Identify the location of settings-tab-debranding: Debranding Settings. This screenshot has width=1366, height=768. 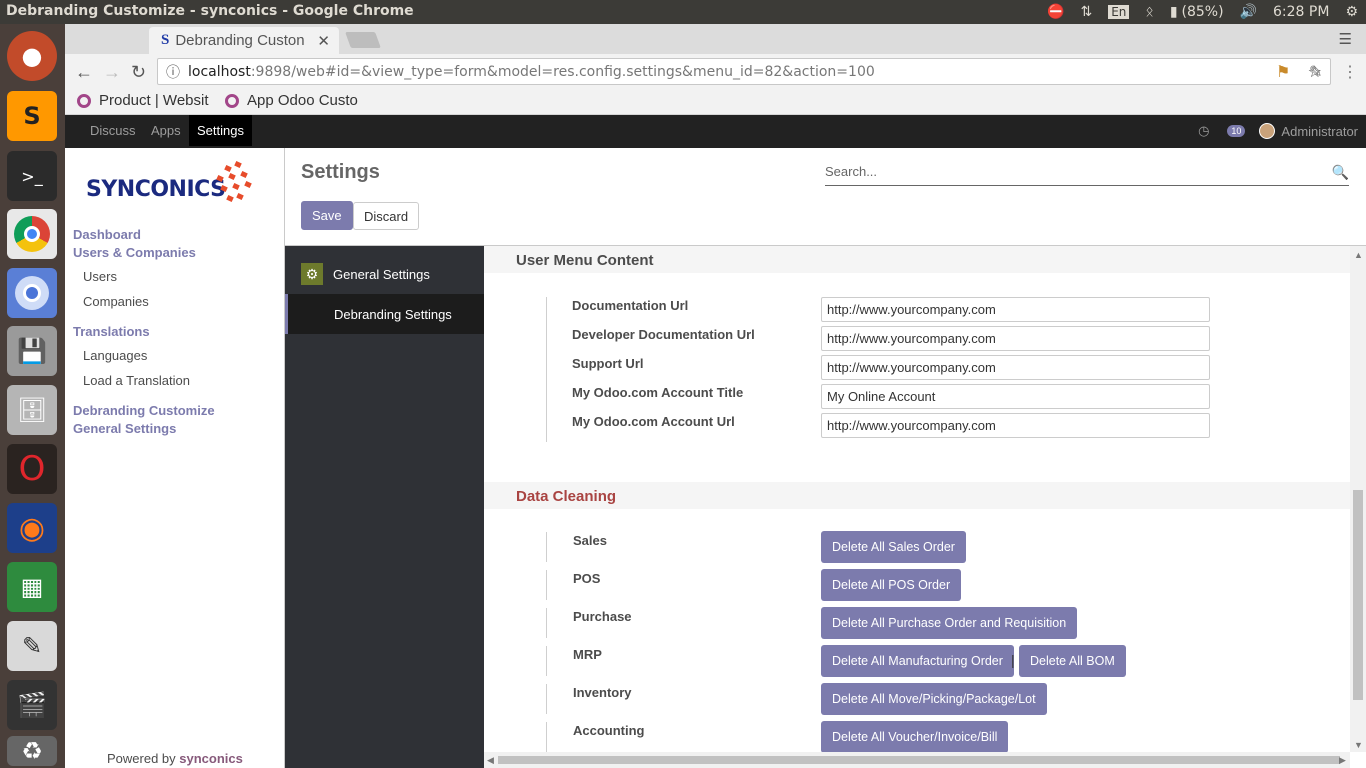
(384, 314).